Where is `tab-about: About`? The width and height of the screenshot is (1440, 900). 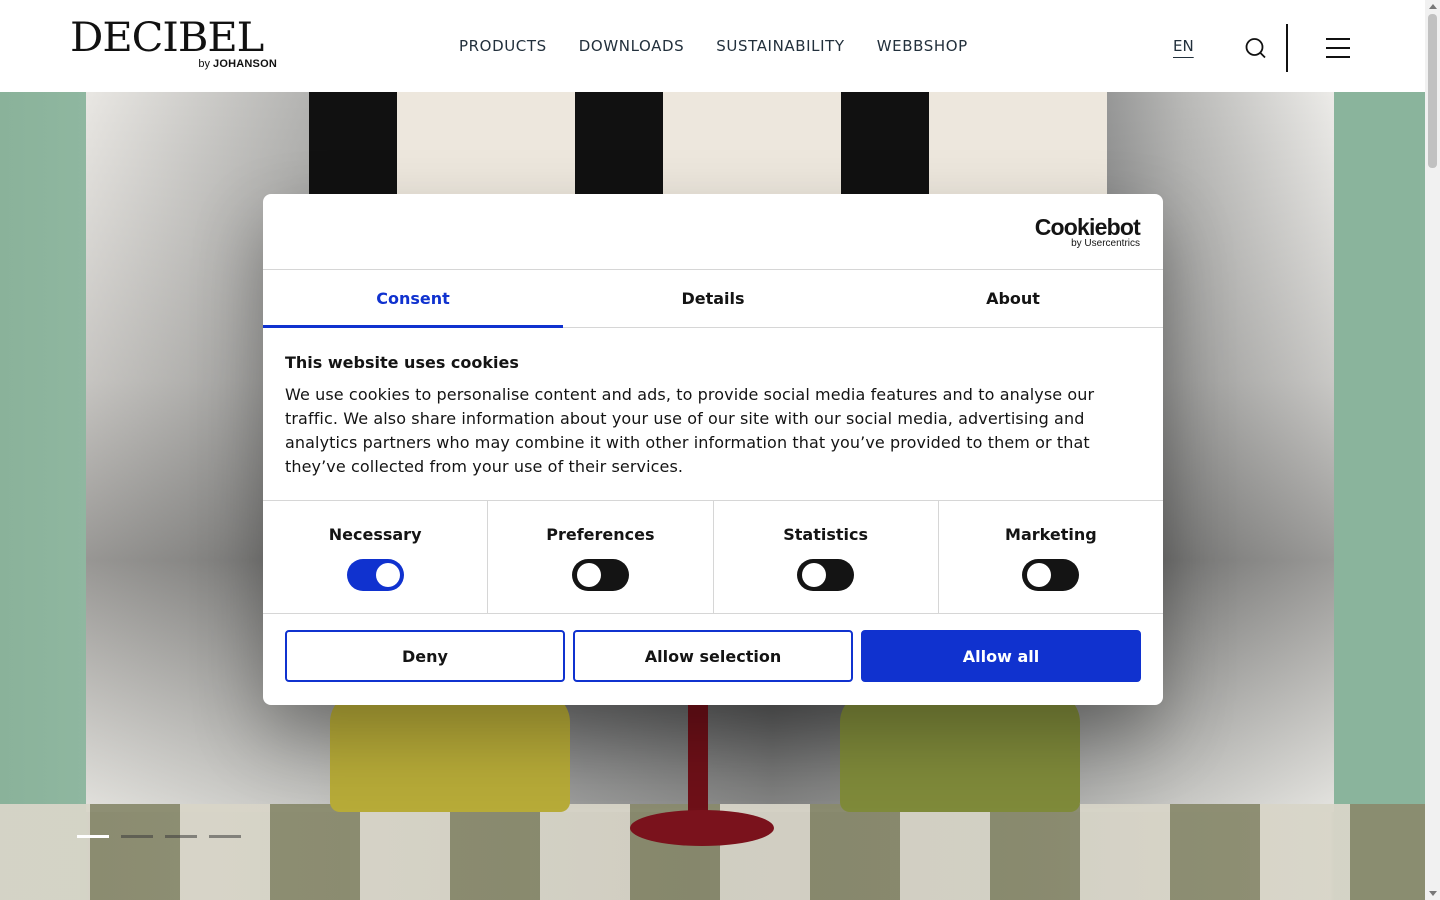
tab-about: About is located at coordinates (1013, 298).